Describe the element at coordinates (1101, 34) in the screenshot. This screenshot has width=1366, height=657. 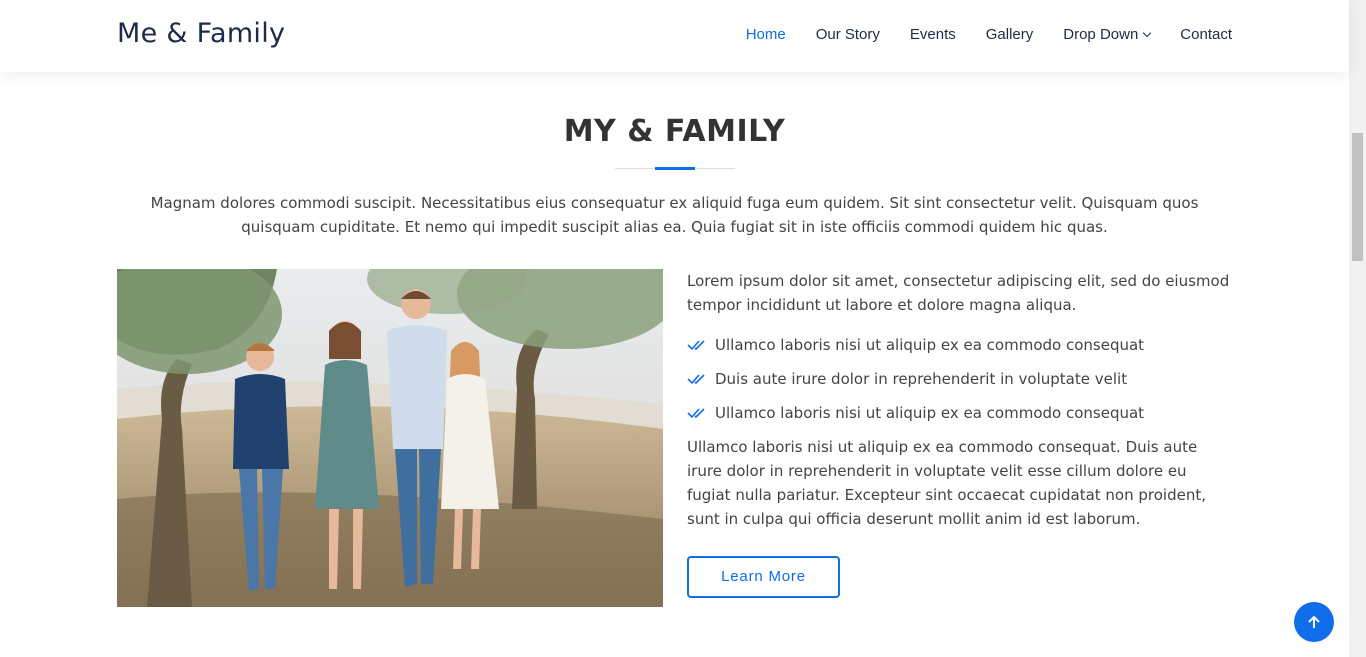
I see `nav-drop-down-label: Drop Down` at that location.